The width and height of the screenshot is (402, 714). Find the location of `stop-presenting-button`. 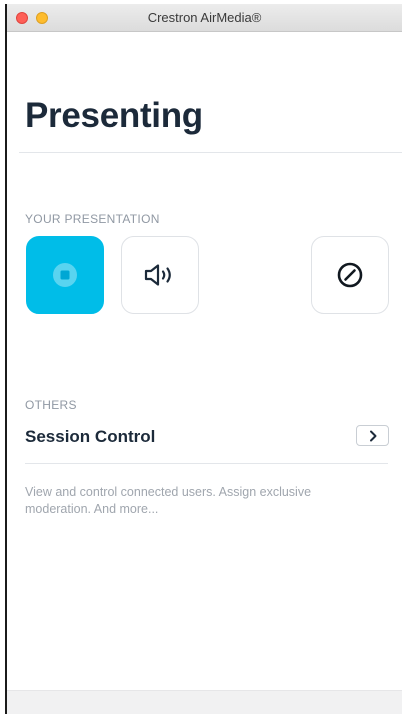

stop-presenting-button is located at coordinates (65, 275).